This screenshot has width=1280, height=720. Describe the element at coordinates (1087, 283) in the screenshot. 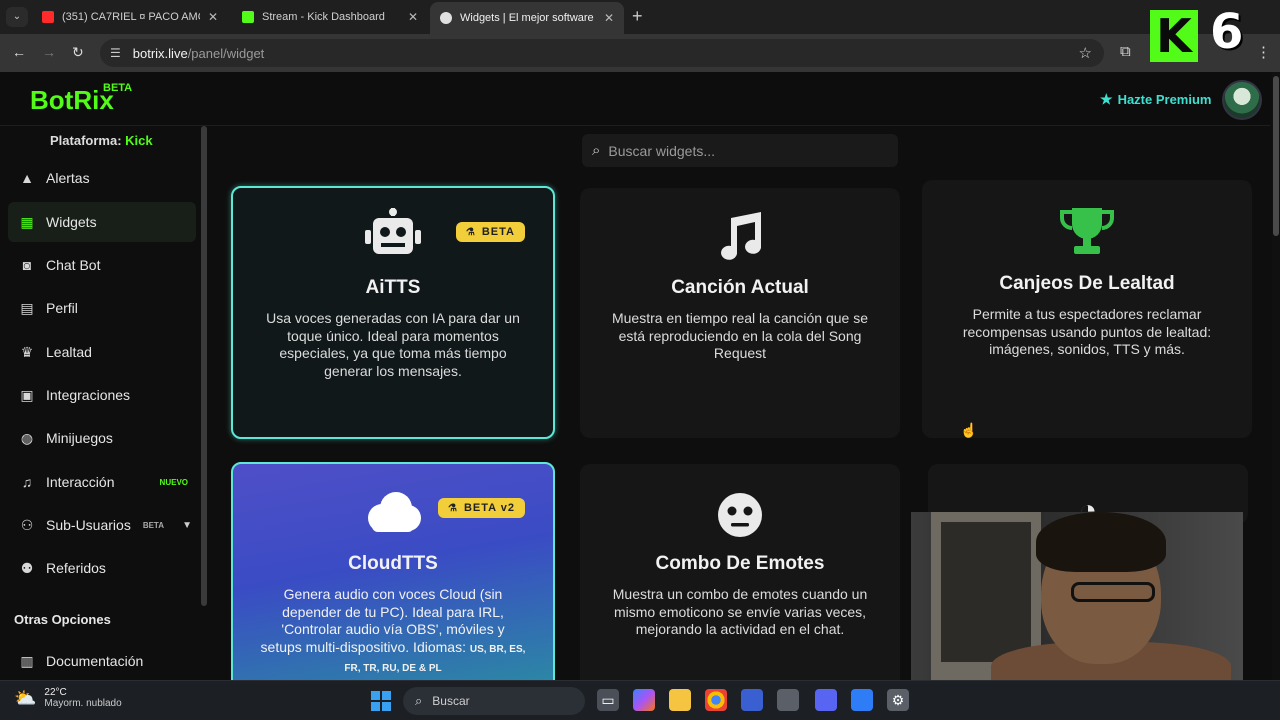

I see `widget-title: Canjeos De Lealtad` at that location.